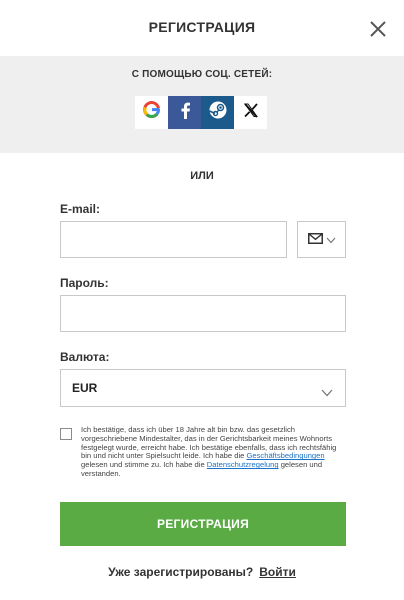  I want to click on contact-type-select, so click(321, 239).